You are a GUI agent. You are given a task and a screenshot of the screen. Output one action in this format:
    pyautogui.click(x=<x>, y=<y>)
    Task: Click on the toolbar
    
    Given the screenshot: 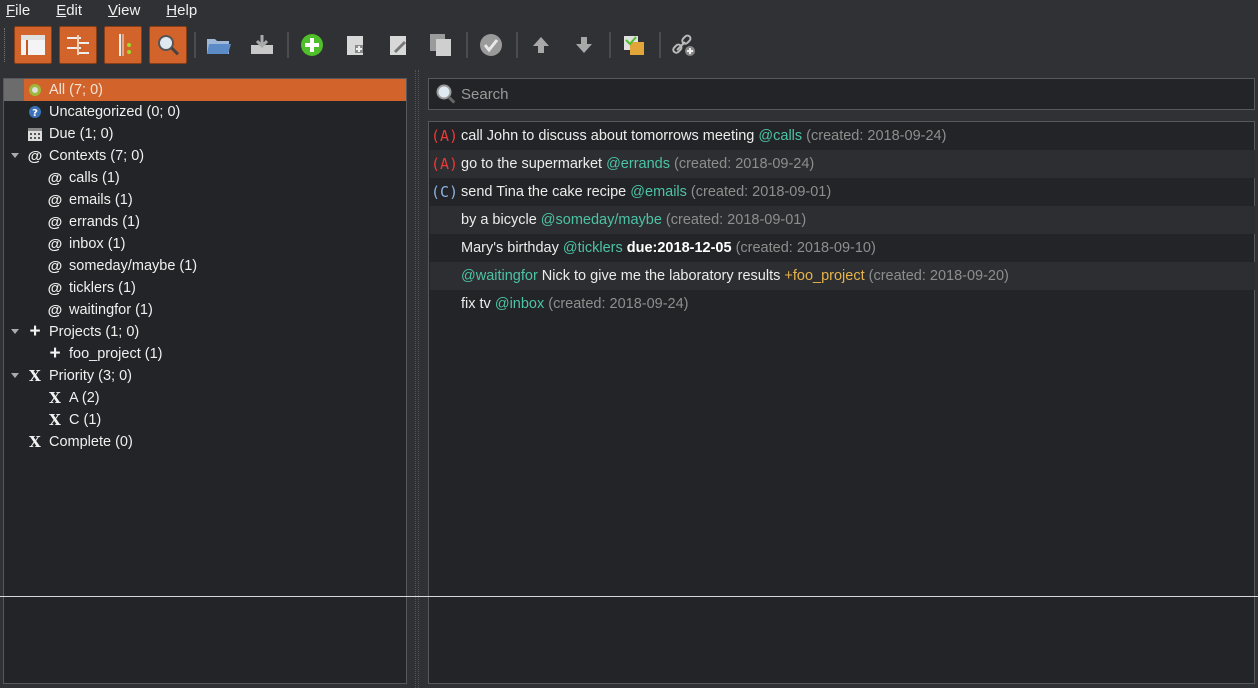 What is the action you would take?
    pyautogui.click(x=629, y=45)
    